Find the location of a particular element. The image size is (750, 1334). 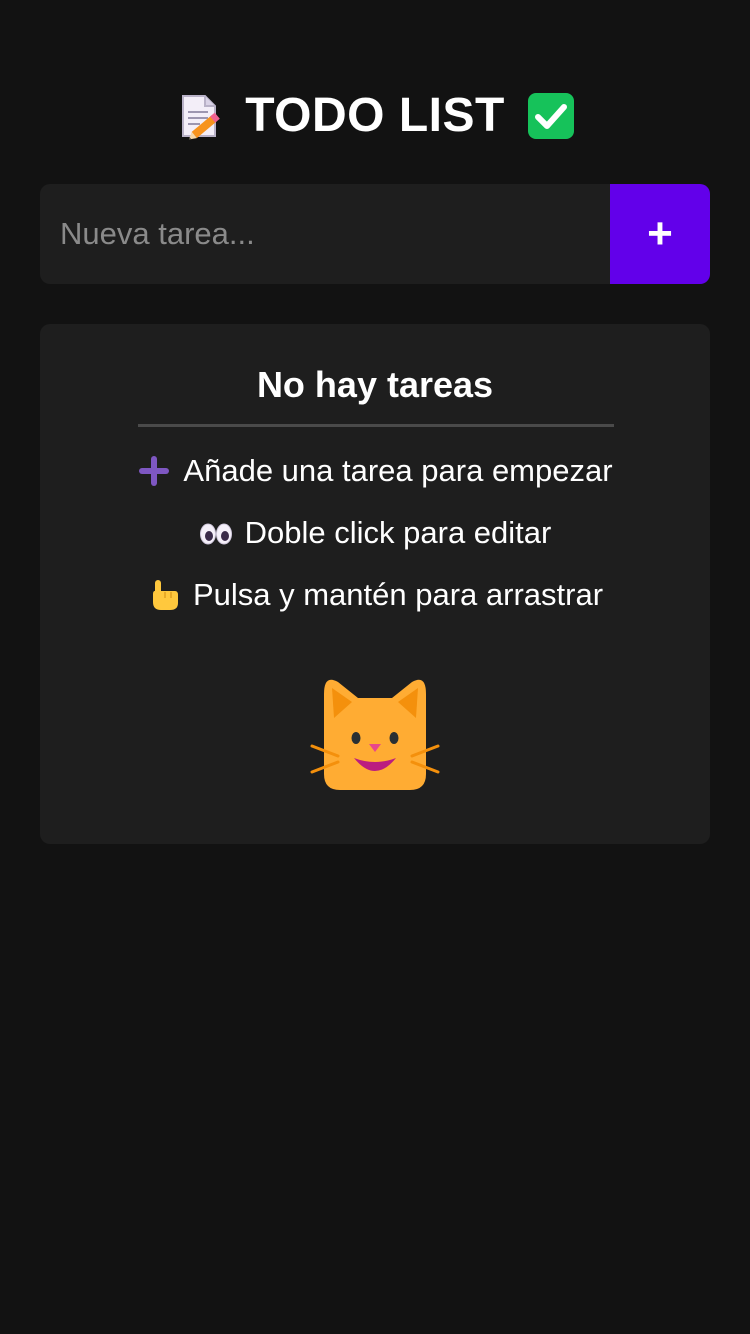

app-header: TODO LIST is located at coordinates (375, 116).